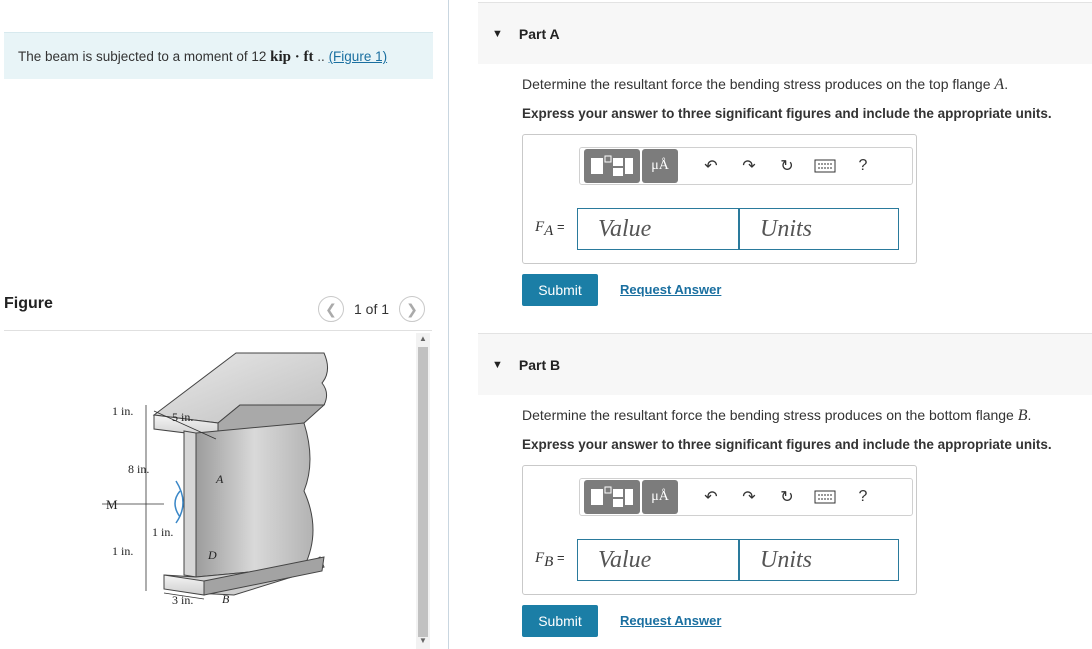 This screenshot has width=1092, height=649. I want to click on scroll-down-icon: ▼, so click(423, 641).